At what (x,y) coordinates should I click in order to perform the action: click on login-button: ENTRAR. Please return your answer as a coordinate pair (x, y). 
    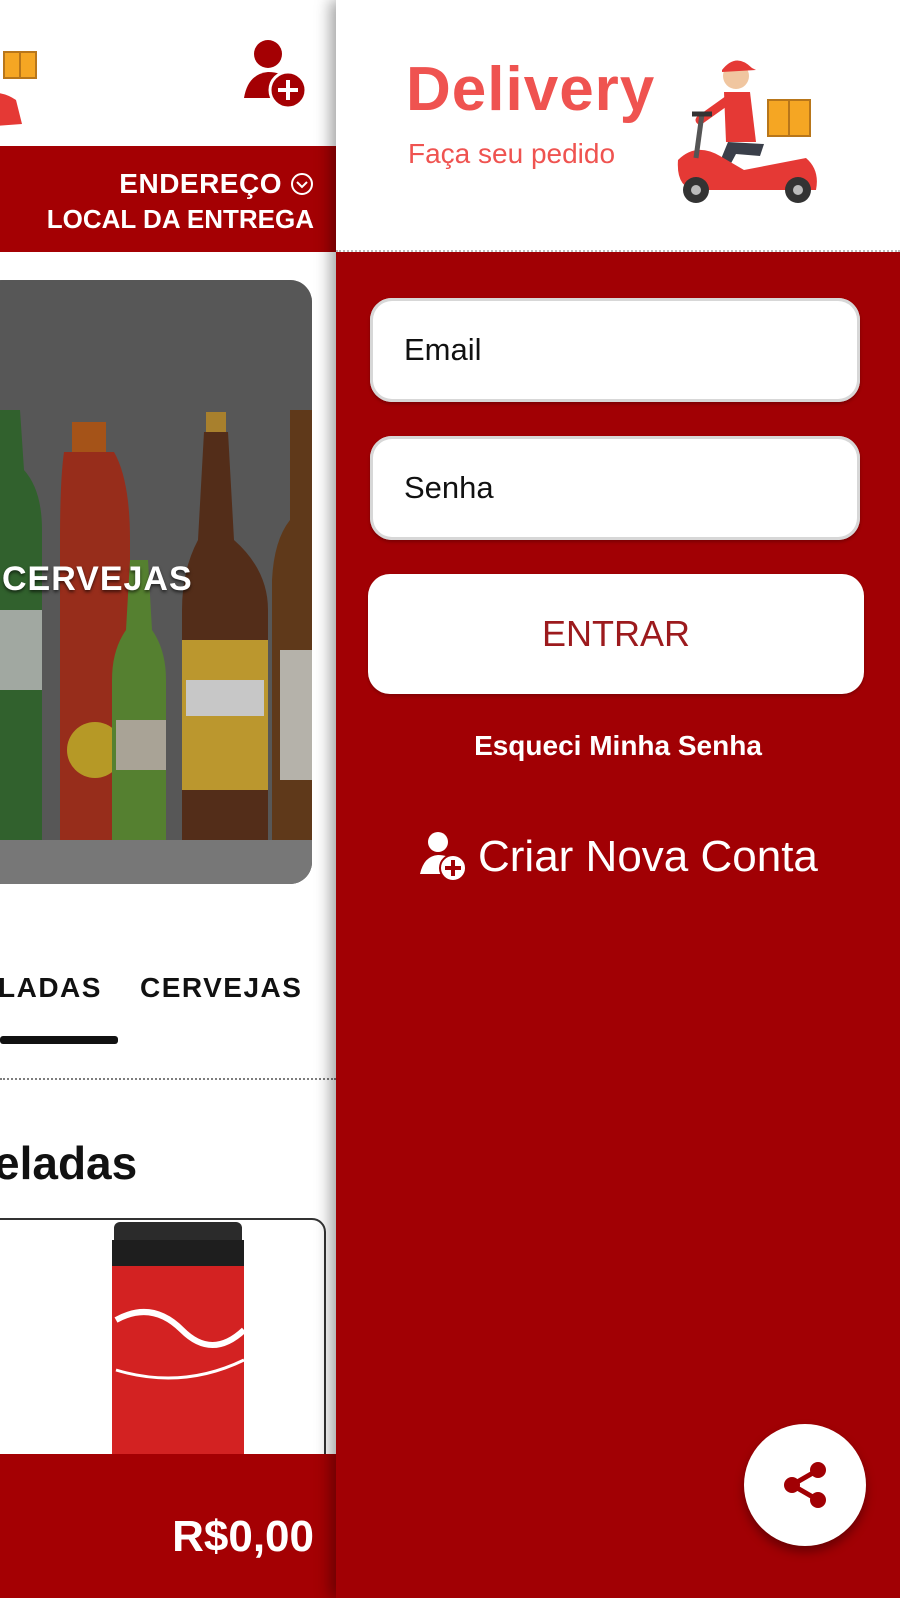
    Looking at the image, I should click on (616, 634).